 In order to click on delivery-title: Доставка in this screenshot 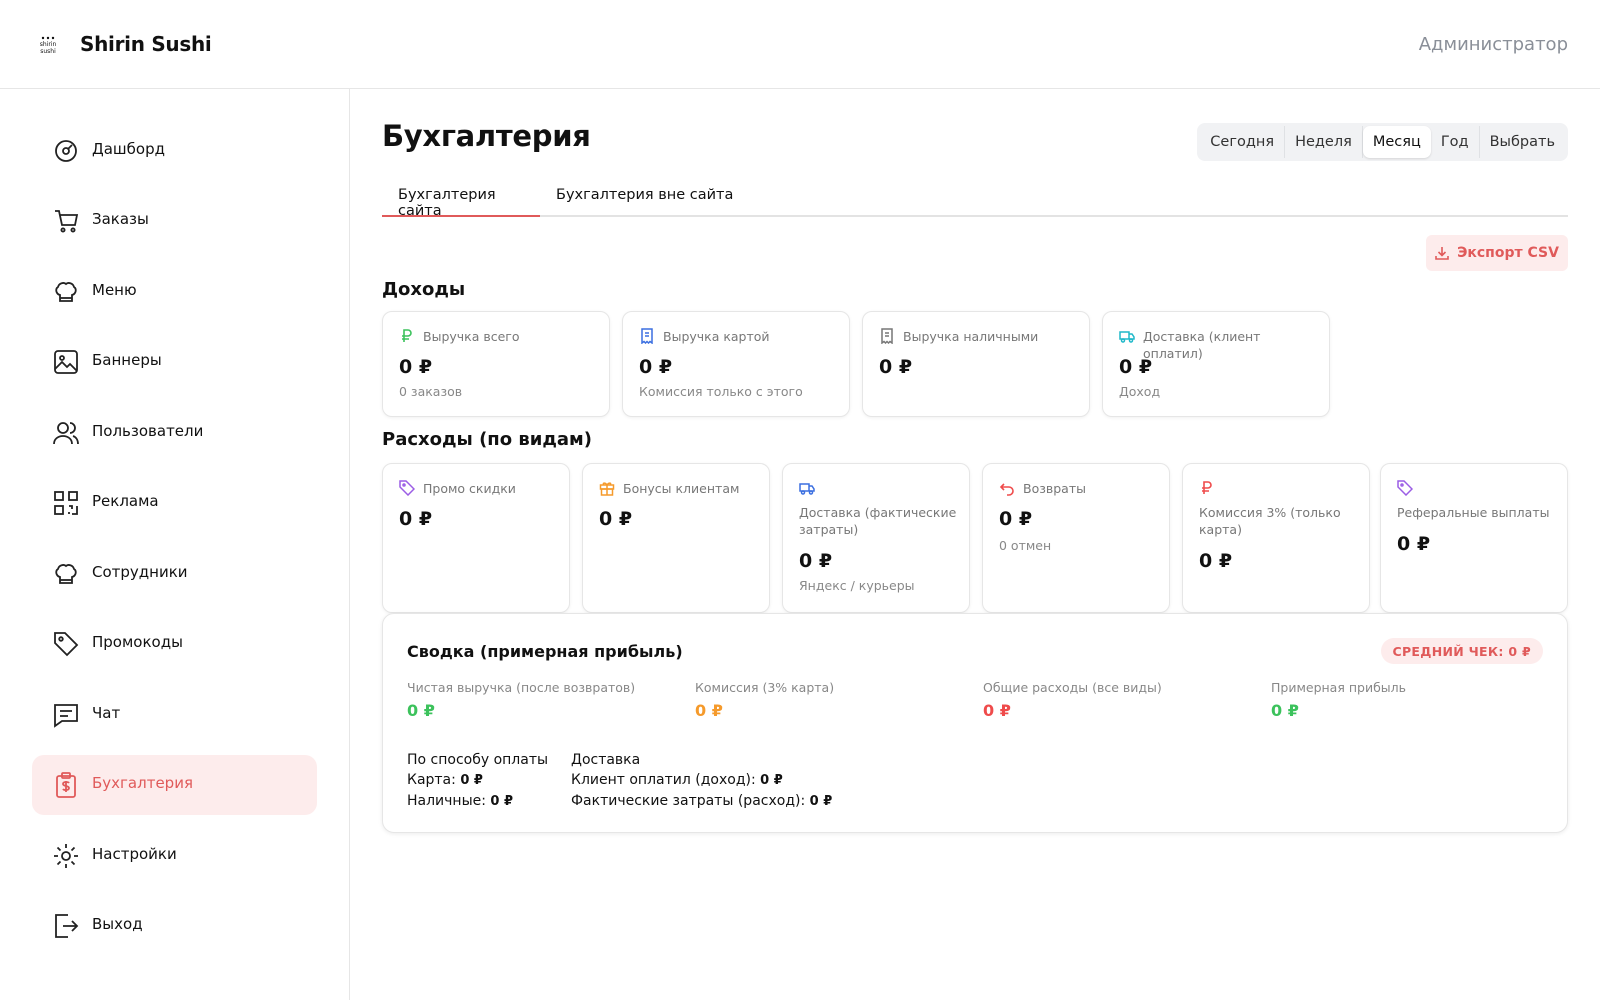, I will do `click(606, 760)`.